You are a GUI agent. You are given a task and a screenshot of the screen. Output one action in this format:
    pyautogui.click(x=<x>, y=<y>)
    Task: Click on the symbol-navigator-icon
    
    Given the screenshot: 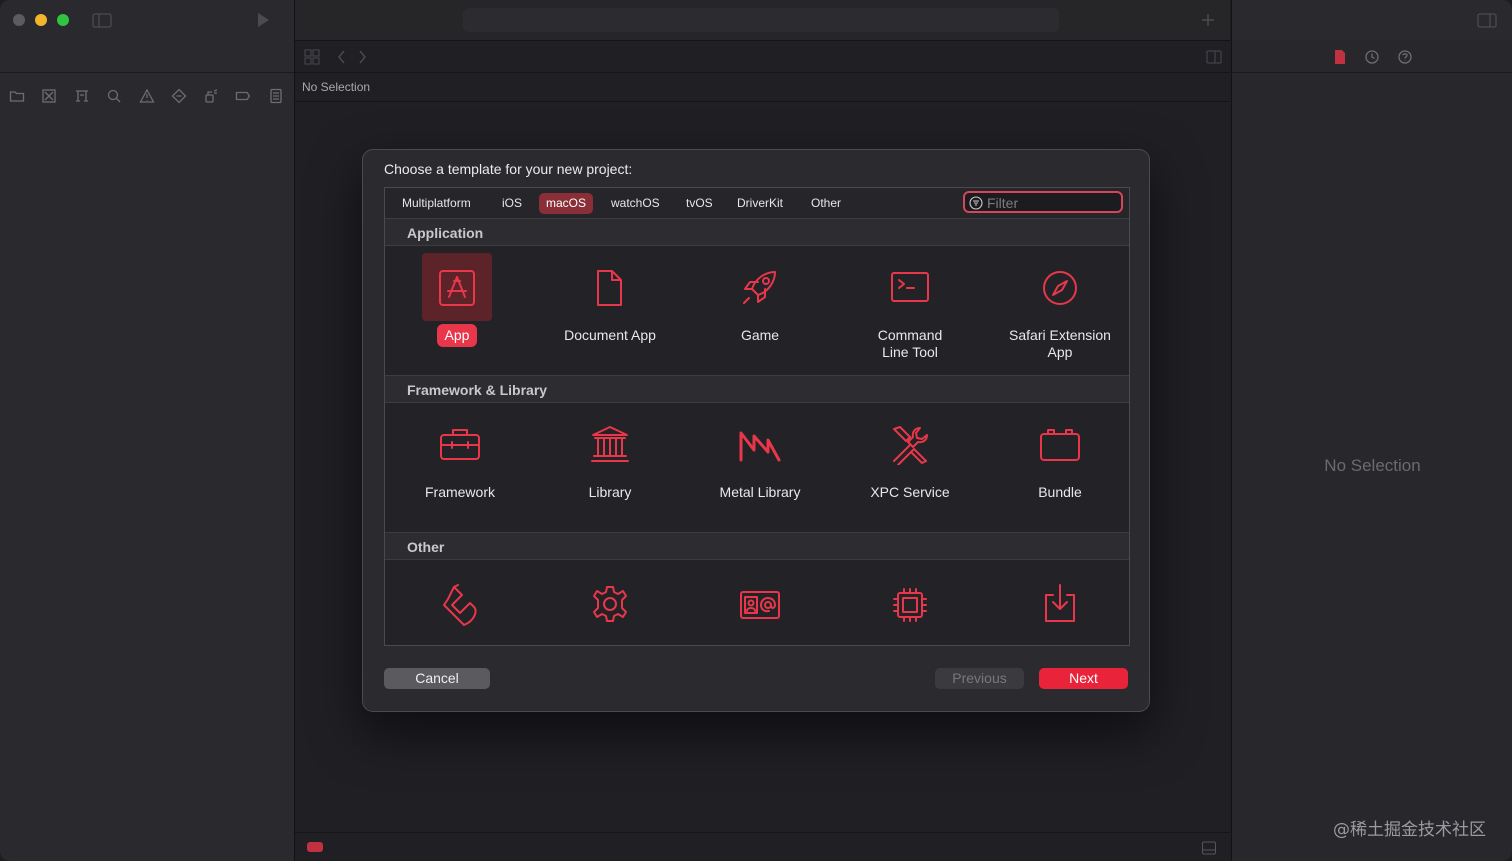 What is the action you would take?
    pyautogui.click(x=82, y=96)
    